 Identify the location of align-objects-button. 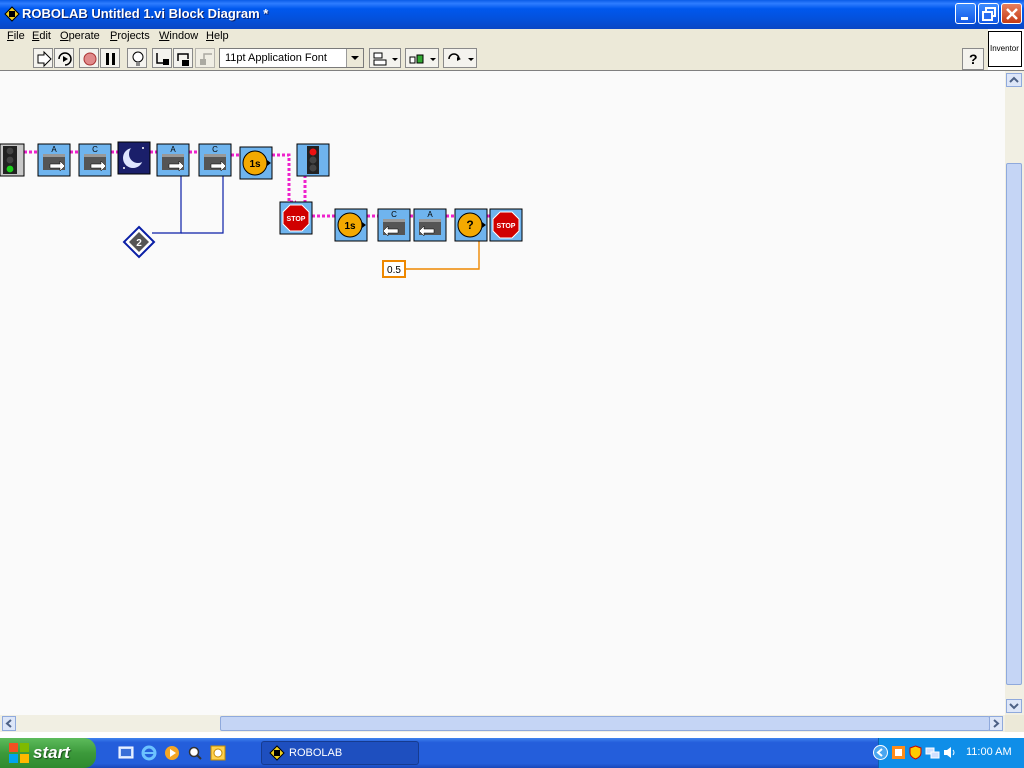
(385, 58).